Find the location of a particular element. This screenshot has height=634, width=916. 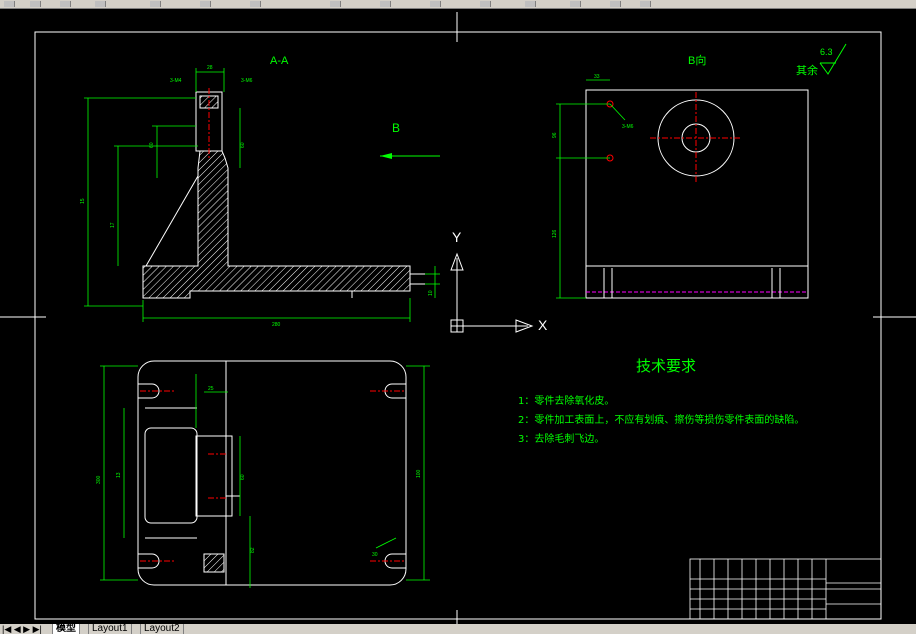

dim-text: 126 is located at coordinates (555, 233).